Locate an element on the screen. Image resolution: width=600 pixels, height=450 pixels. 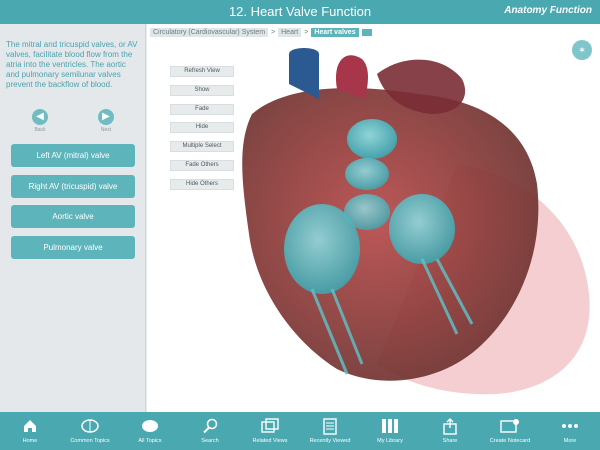
books-icon is located at coordinates (390, 426).